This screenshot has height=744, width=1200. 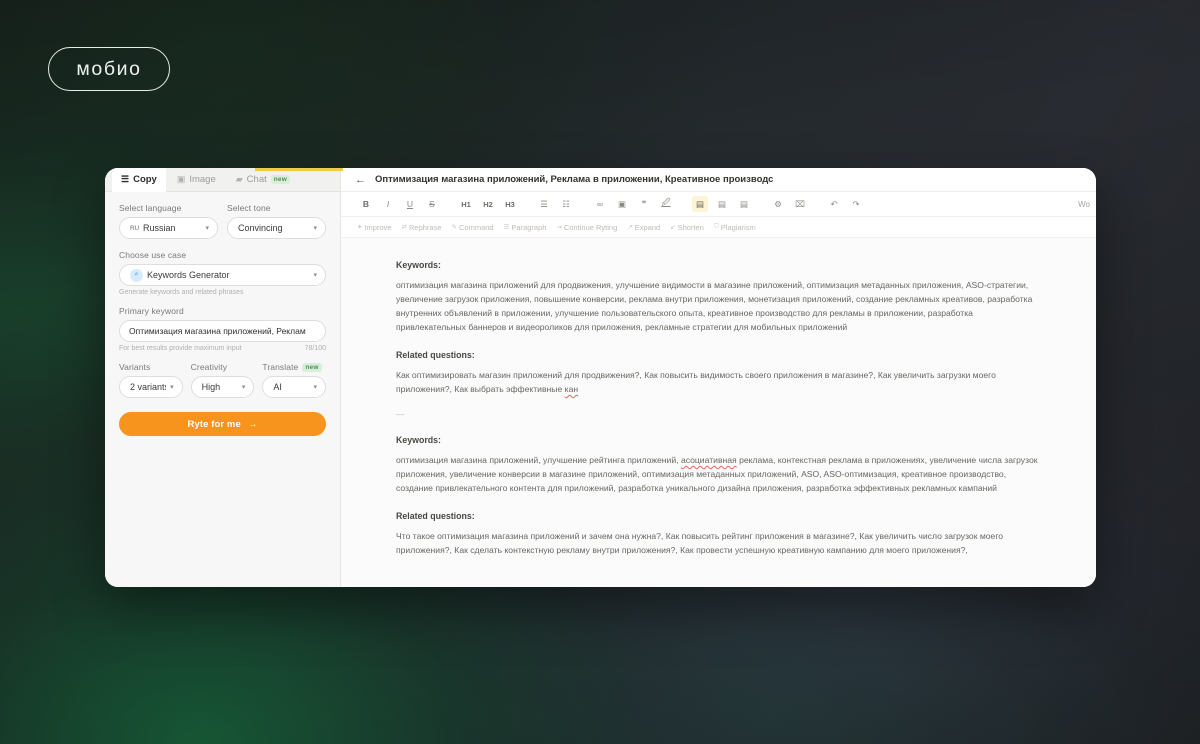 I want to click on misspelled-word: асоциативная, so click(x=709, y=460).